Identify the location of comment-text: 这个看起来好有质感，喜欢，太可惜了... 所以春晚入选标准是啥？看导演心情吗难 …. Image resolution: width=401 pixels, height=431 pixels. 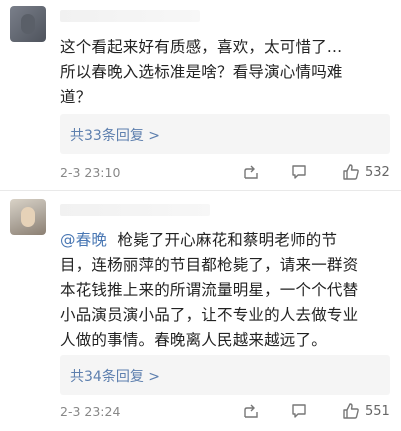
(225, 72).